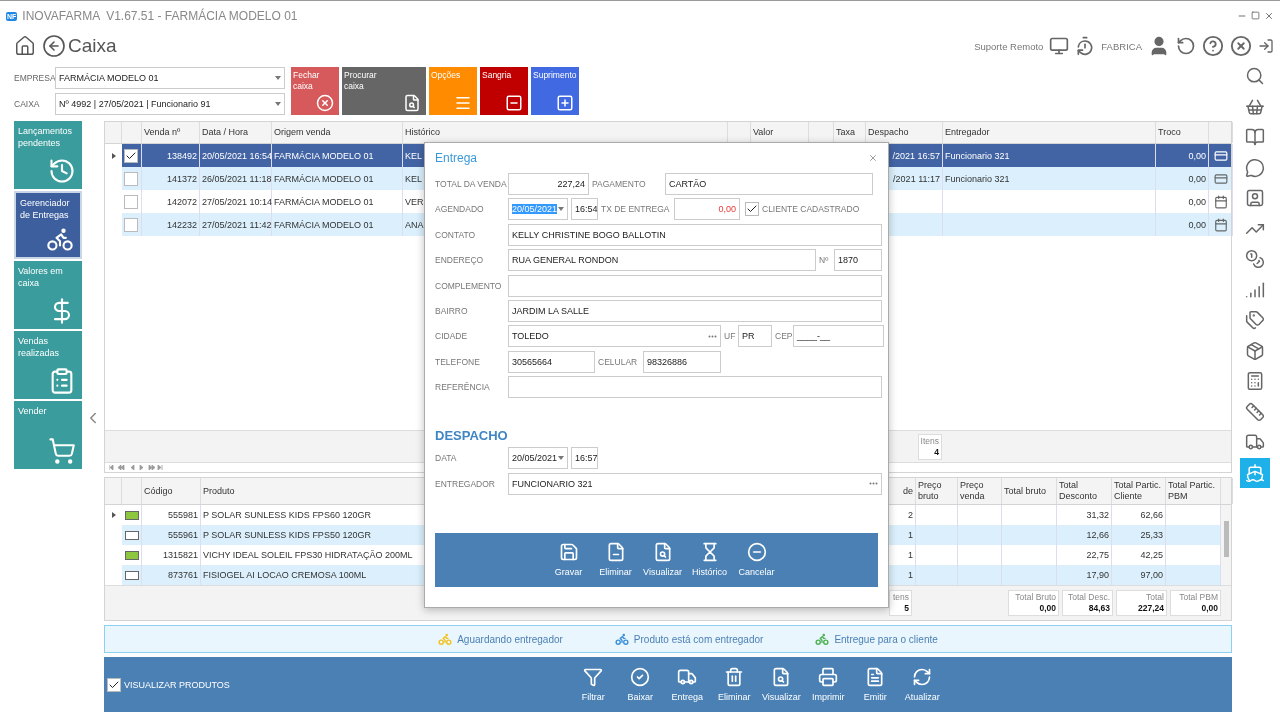 The image size is (1280, 720). I want to click on summary-label: Total Desc., so click(1088, 597).